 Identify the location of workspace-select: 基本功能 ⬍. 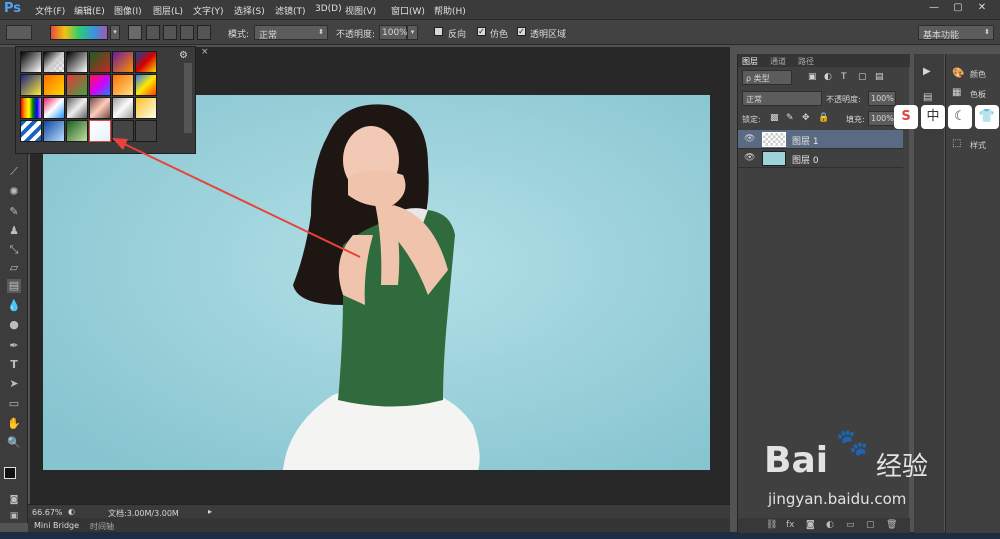
(956, 33).